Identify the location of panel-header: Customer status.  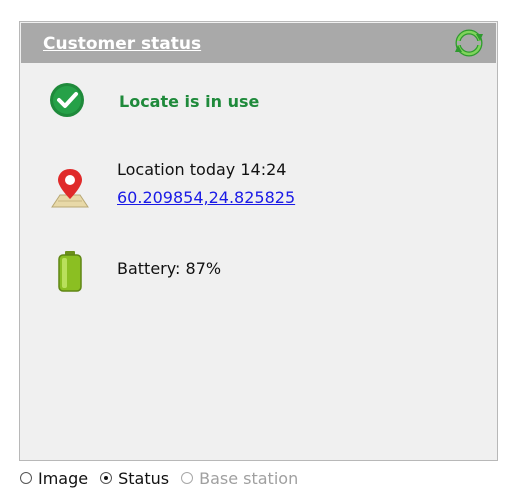
(258, 43).